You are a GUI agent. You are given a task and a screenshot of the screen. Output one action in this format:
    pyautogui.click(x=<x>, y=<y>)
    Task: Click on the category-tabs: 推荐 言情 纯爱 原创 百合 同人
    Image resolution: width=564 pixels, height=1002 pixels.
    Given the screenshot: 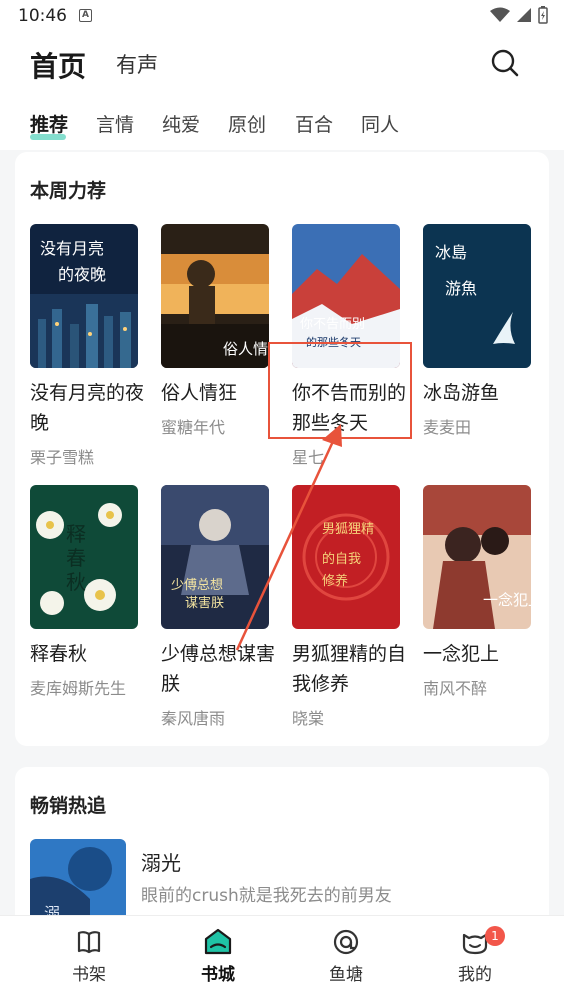 What is the action you would take?
    pyautogui.click(x=282, y=127)
    